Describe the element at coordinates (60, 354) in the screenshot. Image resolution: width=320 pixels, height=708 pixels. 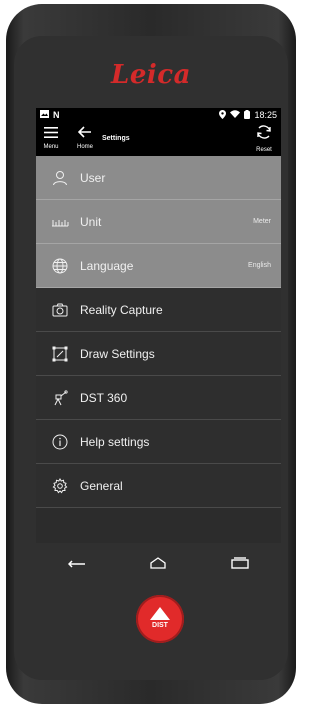
I see `draw-icon` at that location.